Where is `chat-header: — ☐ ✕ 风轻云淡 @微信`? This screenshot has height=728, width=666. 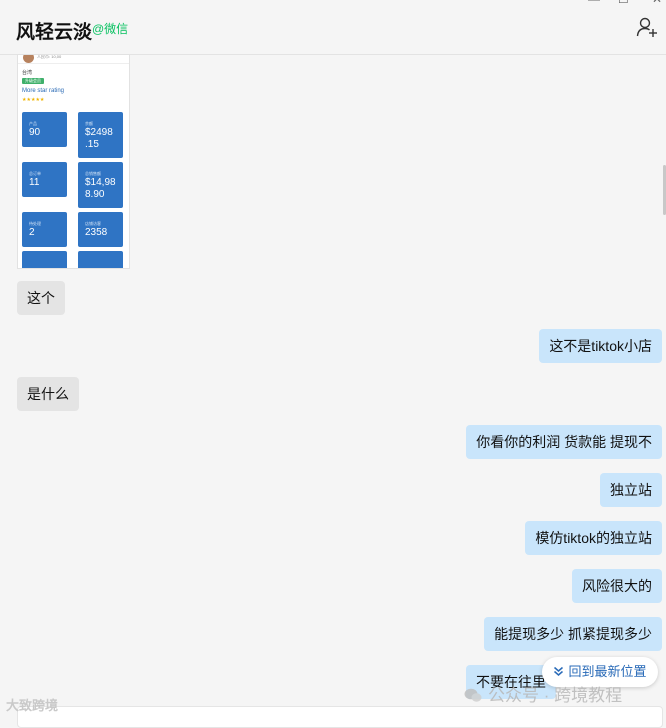
chat-header: — ☐ ✕ 风轻云淡 @微信 is located at coordinates (333, 27).